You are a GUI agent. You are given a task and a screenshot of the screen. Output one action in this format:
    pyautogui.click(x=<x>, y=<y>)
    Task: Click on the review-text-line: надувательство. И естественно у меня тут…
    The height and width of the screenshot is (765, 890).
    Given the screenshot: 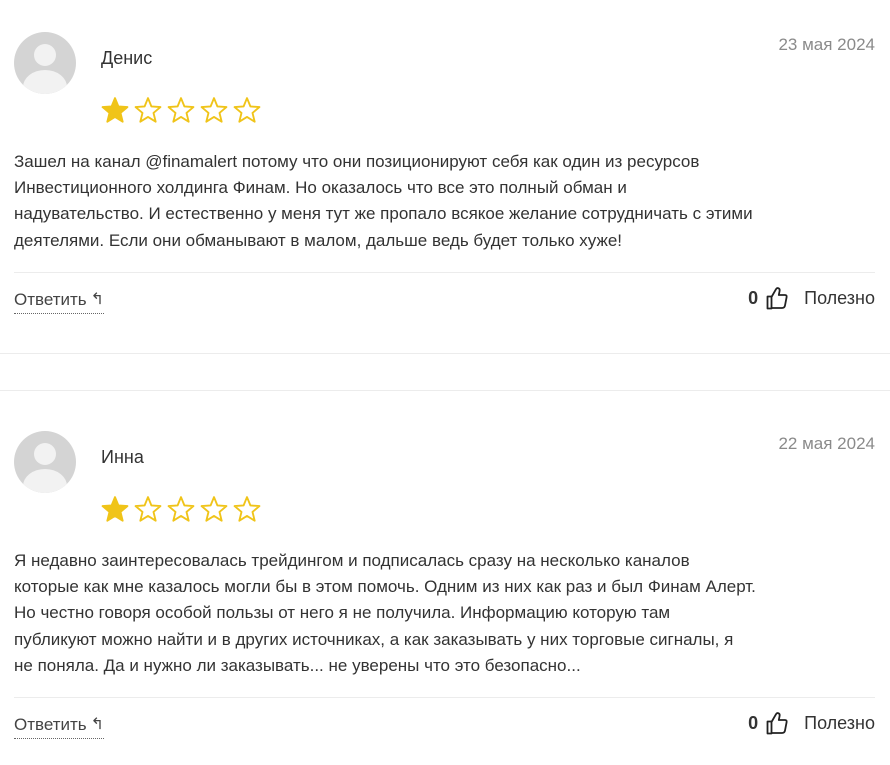 What is the action you would take?
    pyautogui.click(x=383, y=214)
    